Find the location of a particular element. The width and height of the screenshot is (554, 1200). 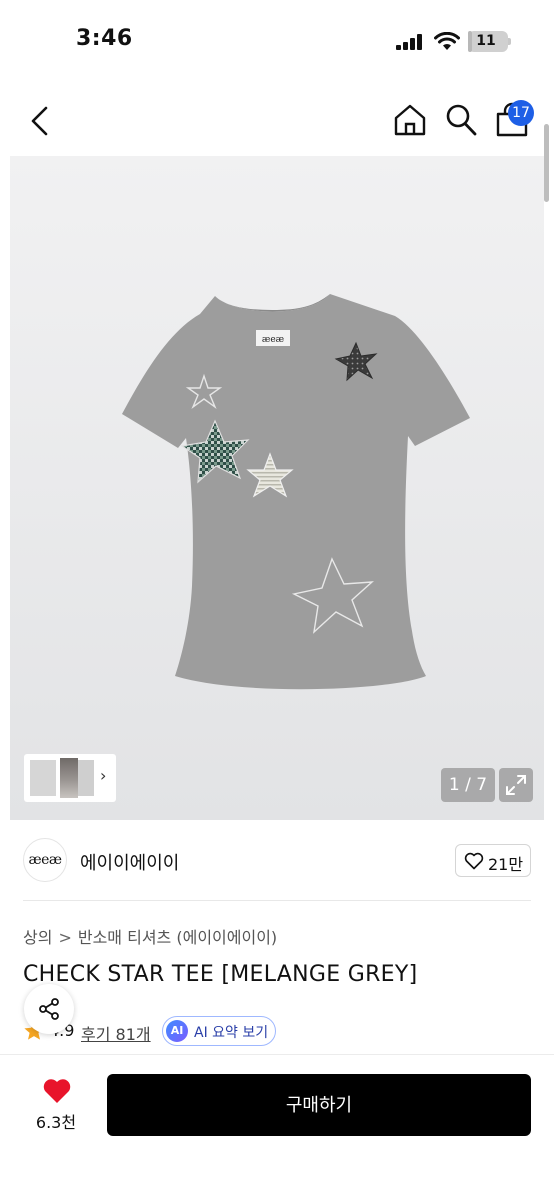

wifi-icon is located at coordinates (447, 41).